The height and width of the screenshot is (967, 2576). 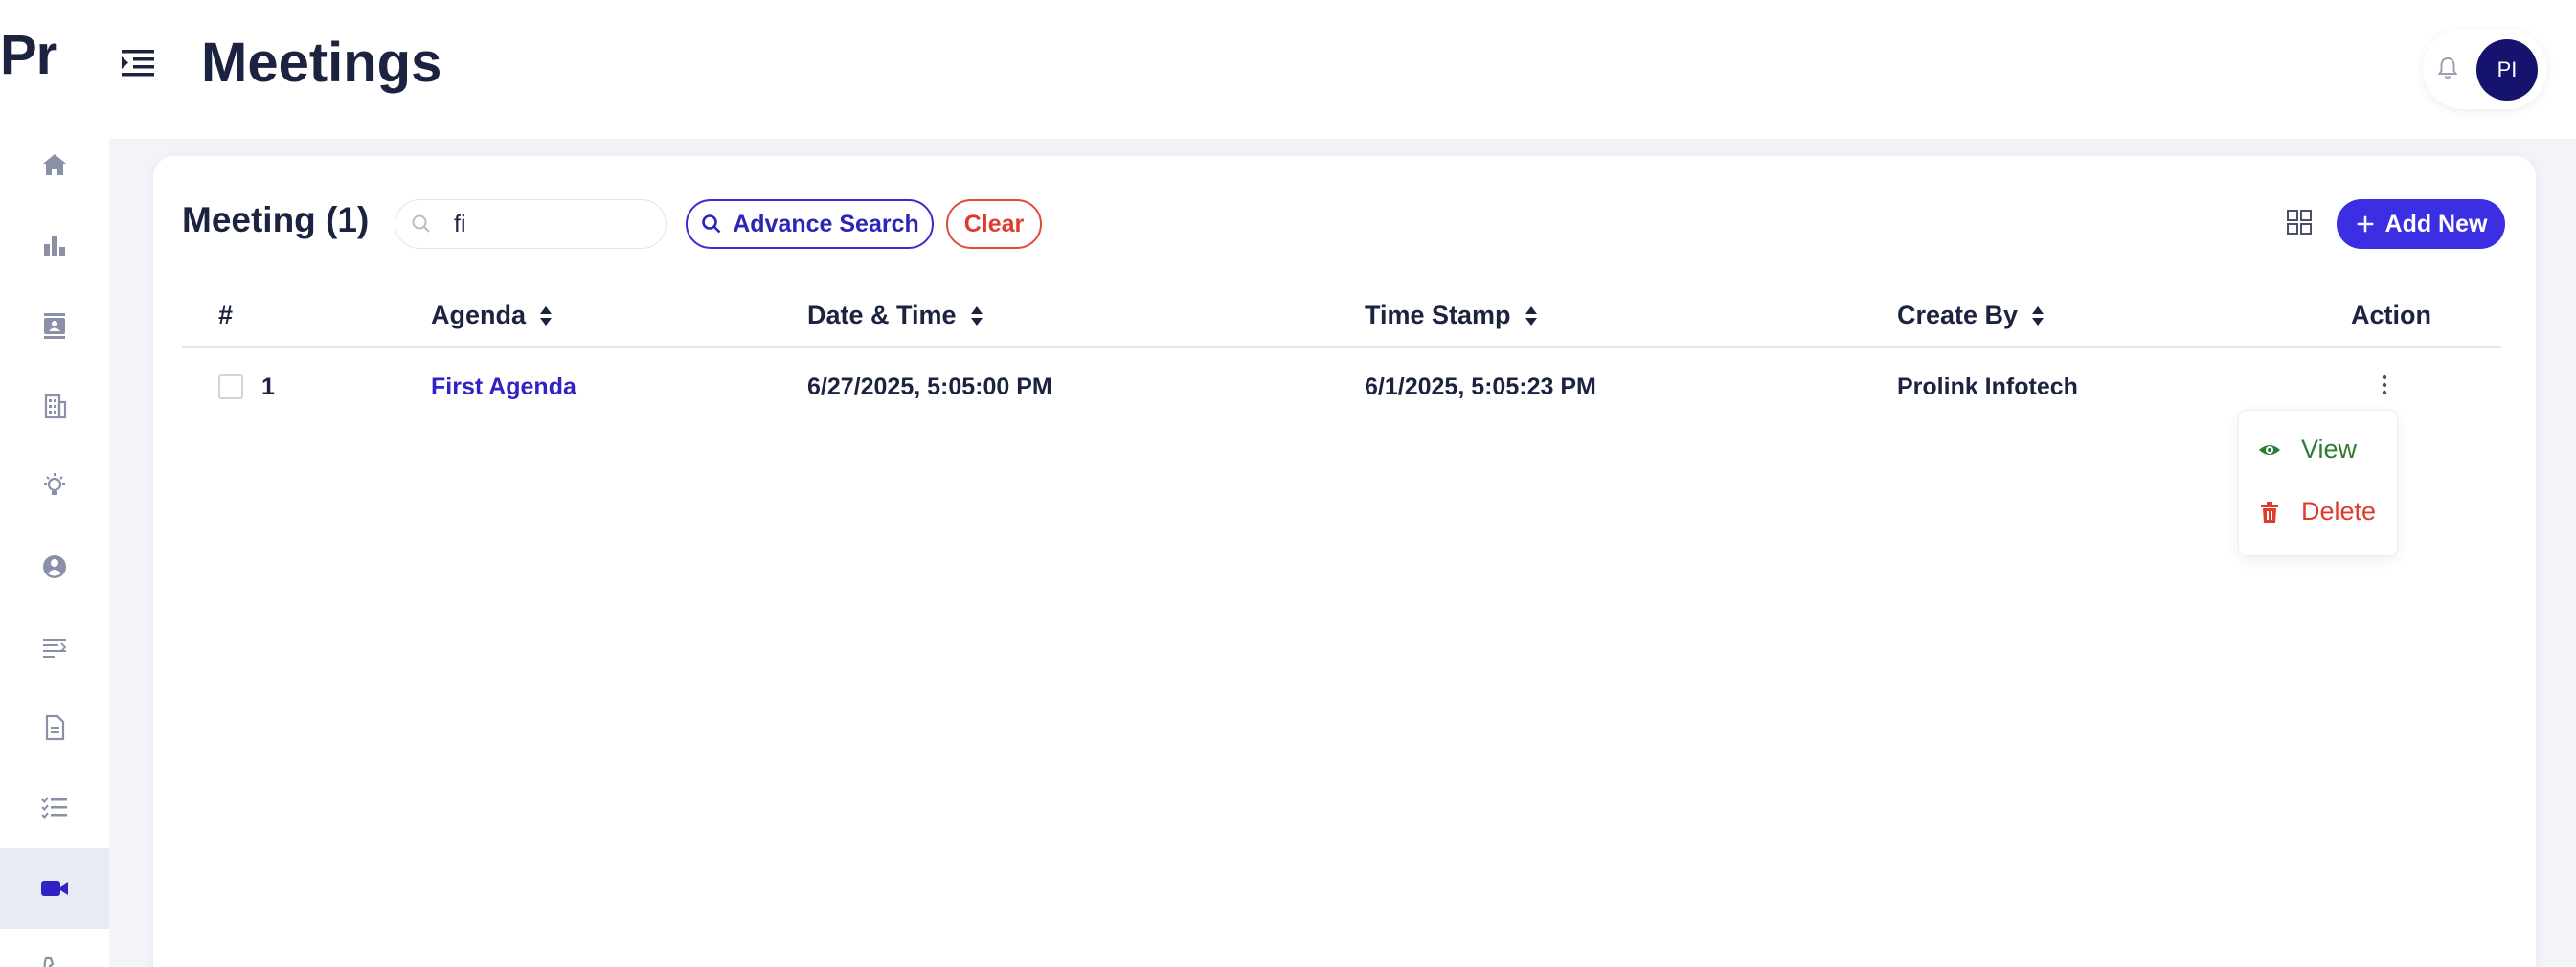 I want to click on sidebar-item-ideas, so click(x=54, y=486).